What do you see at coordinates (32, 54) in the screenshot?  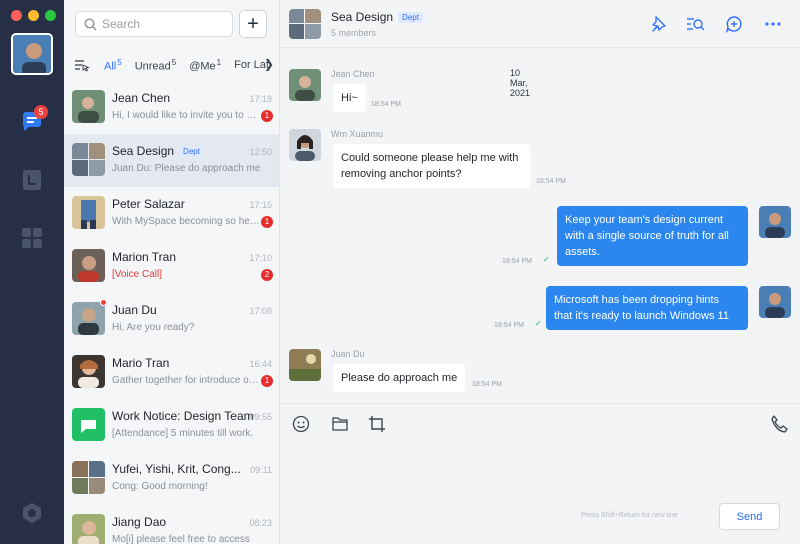 I see `user-avatar` at bounding box center [32, 54].